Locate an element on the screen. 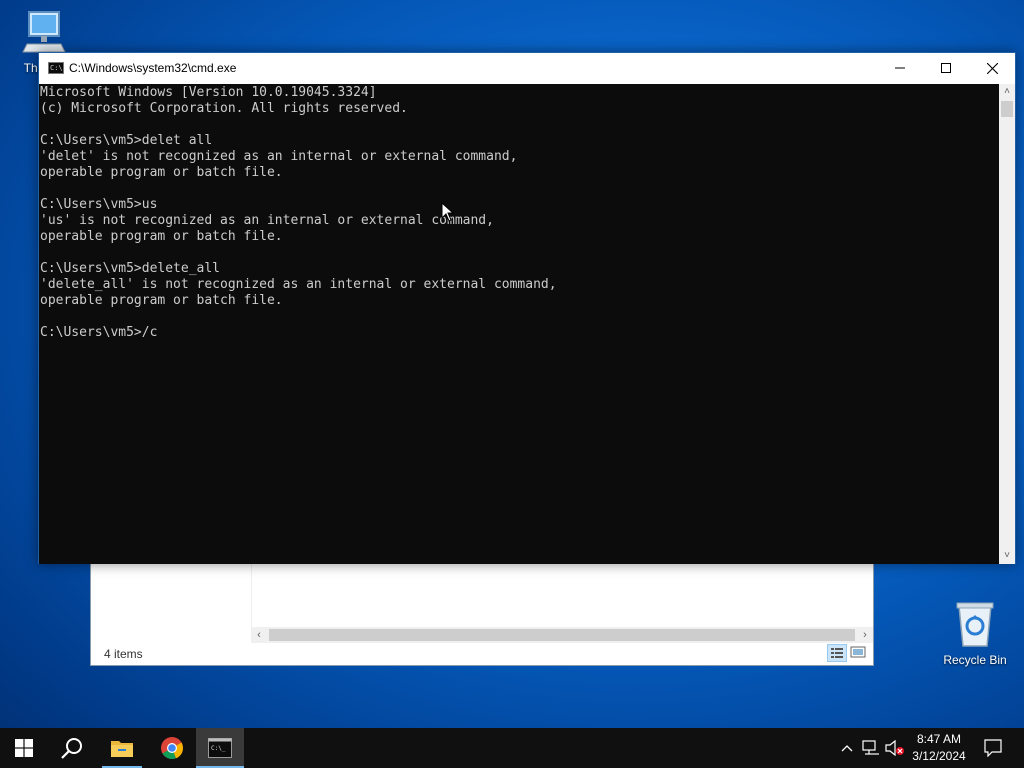  desktop-icon-label: Recycle Bin is located at coordinates (975, 660).